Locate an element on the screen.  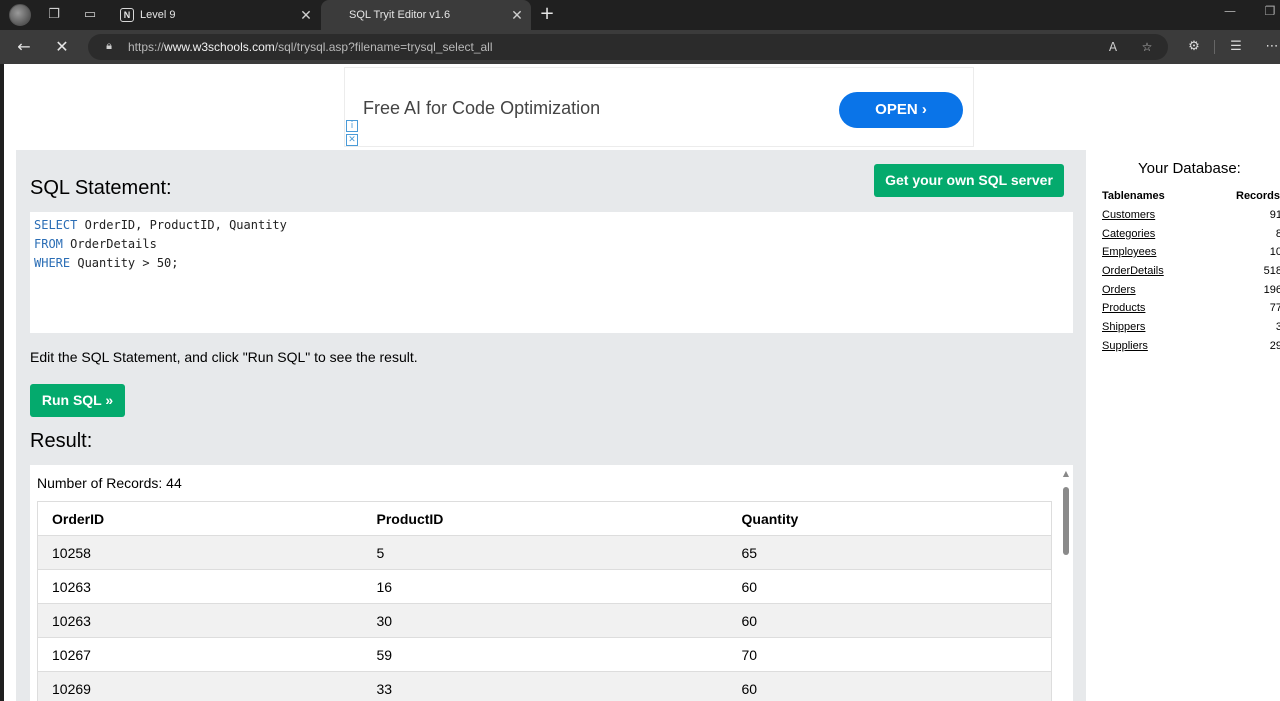
table-link: Orders is located at coordinates (1119, 290).